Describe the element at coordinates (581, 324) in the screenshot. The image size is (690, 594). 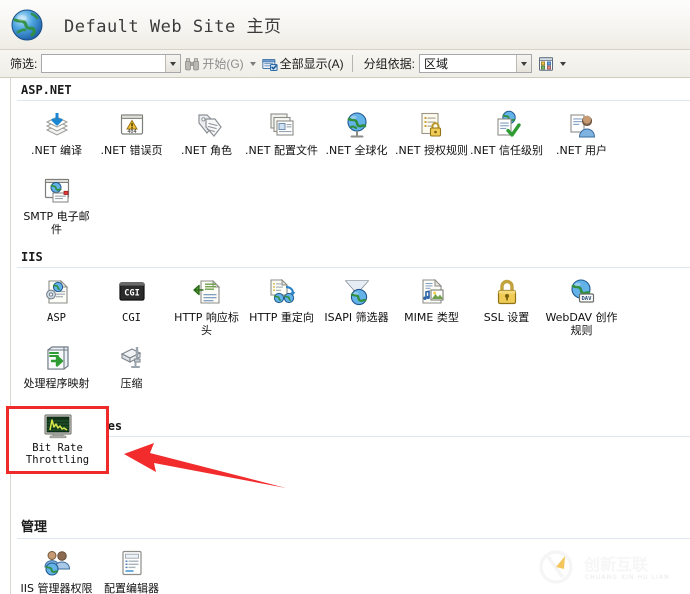
I see `feature-label: WebDAV 创作规则` at that location.